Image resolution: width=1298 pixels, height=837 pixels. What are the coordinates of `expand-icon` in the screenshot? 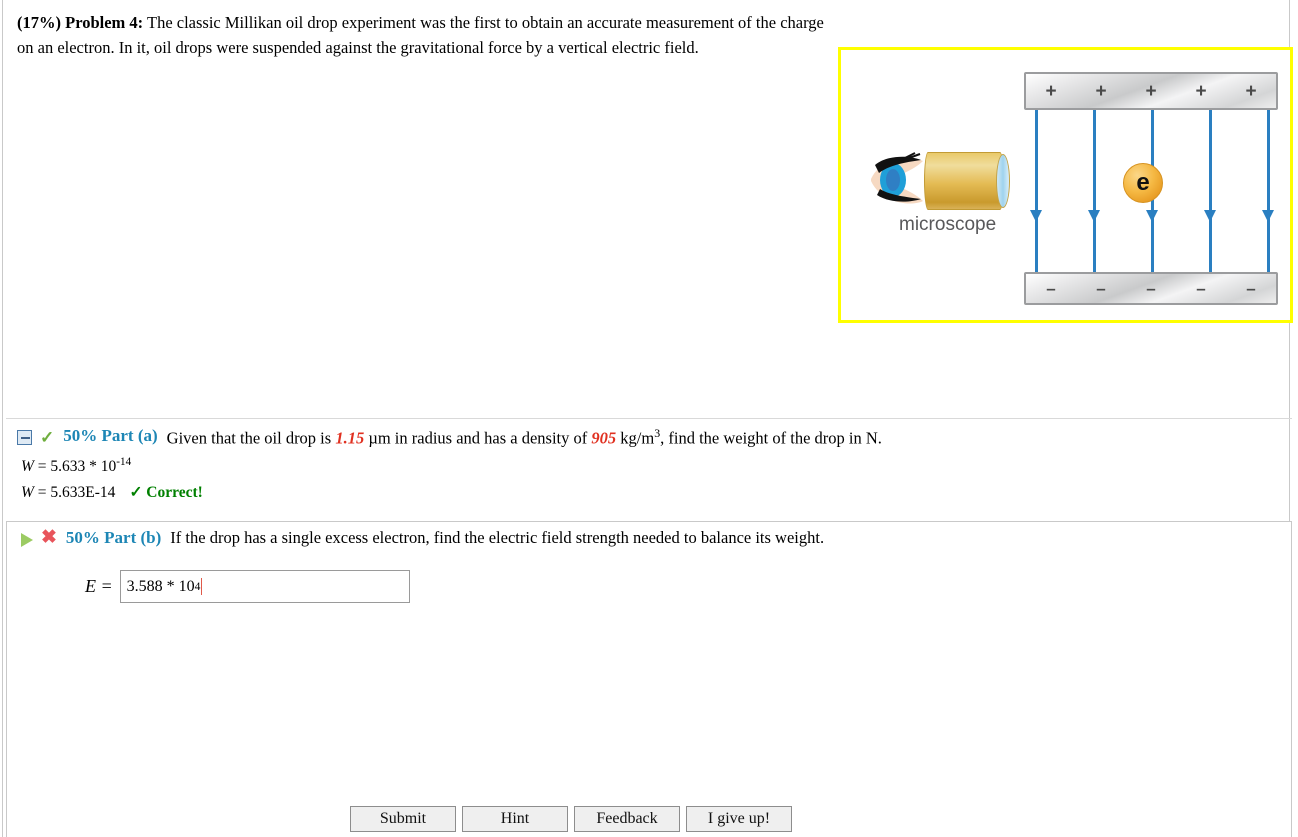 It's located at (27, 540).